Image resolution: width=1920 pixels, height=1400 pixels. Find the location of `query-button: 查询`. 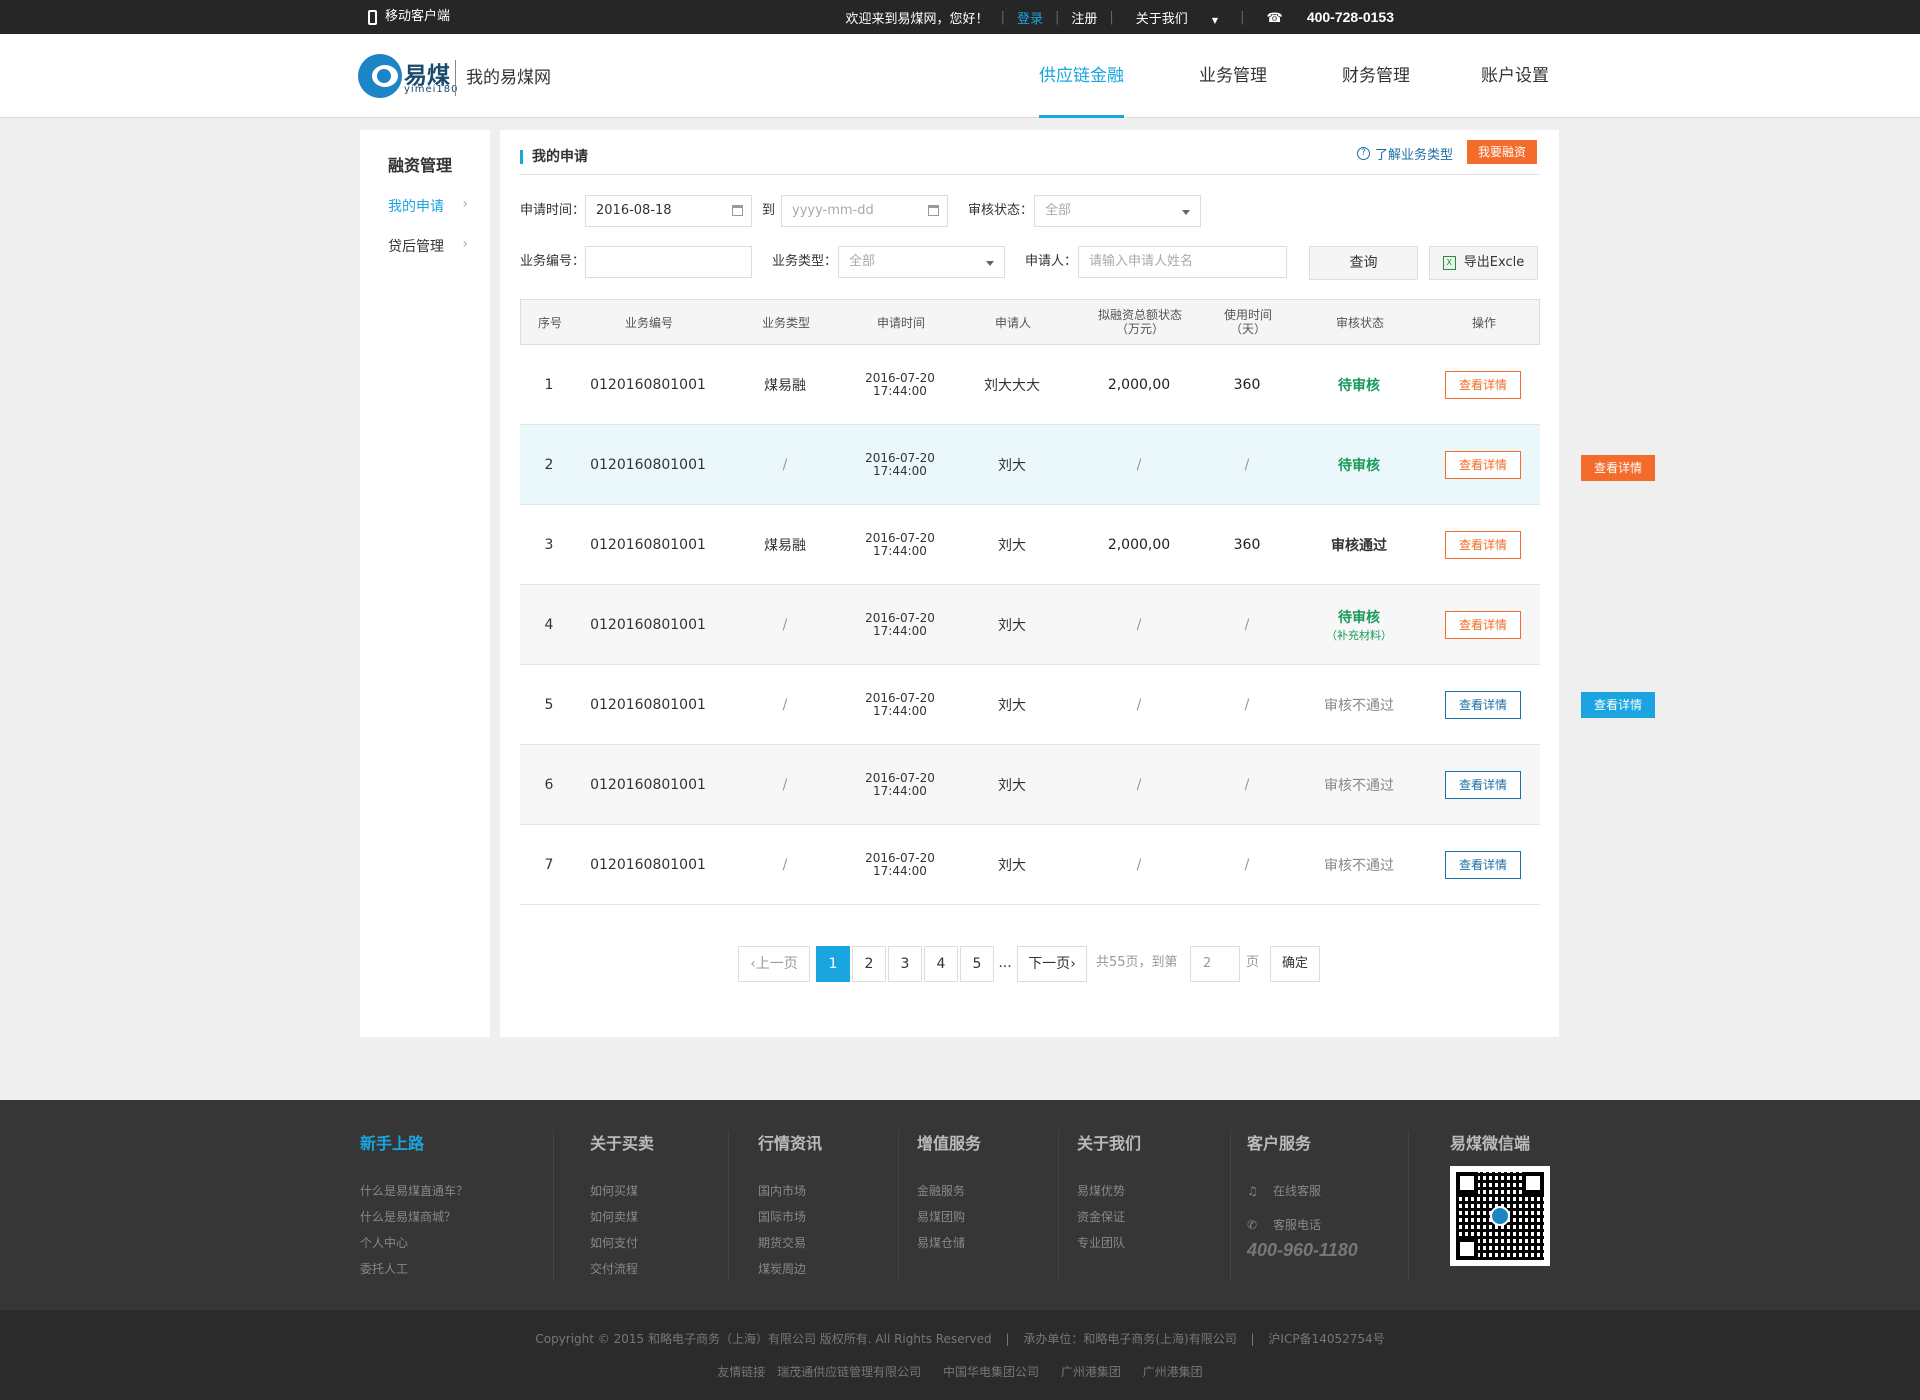

query-button: 查询 is located at coordinates (1363, 263).